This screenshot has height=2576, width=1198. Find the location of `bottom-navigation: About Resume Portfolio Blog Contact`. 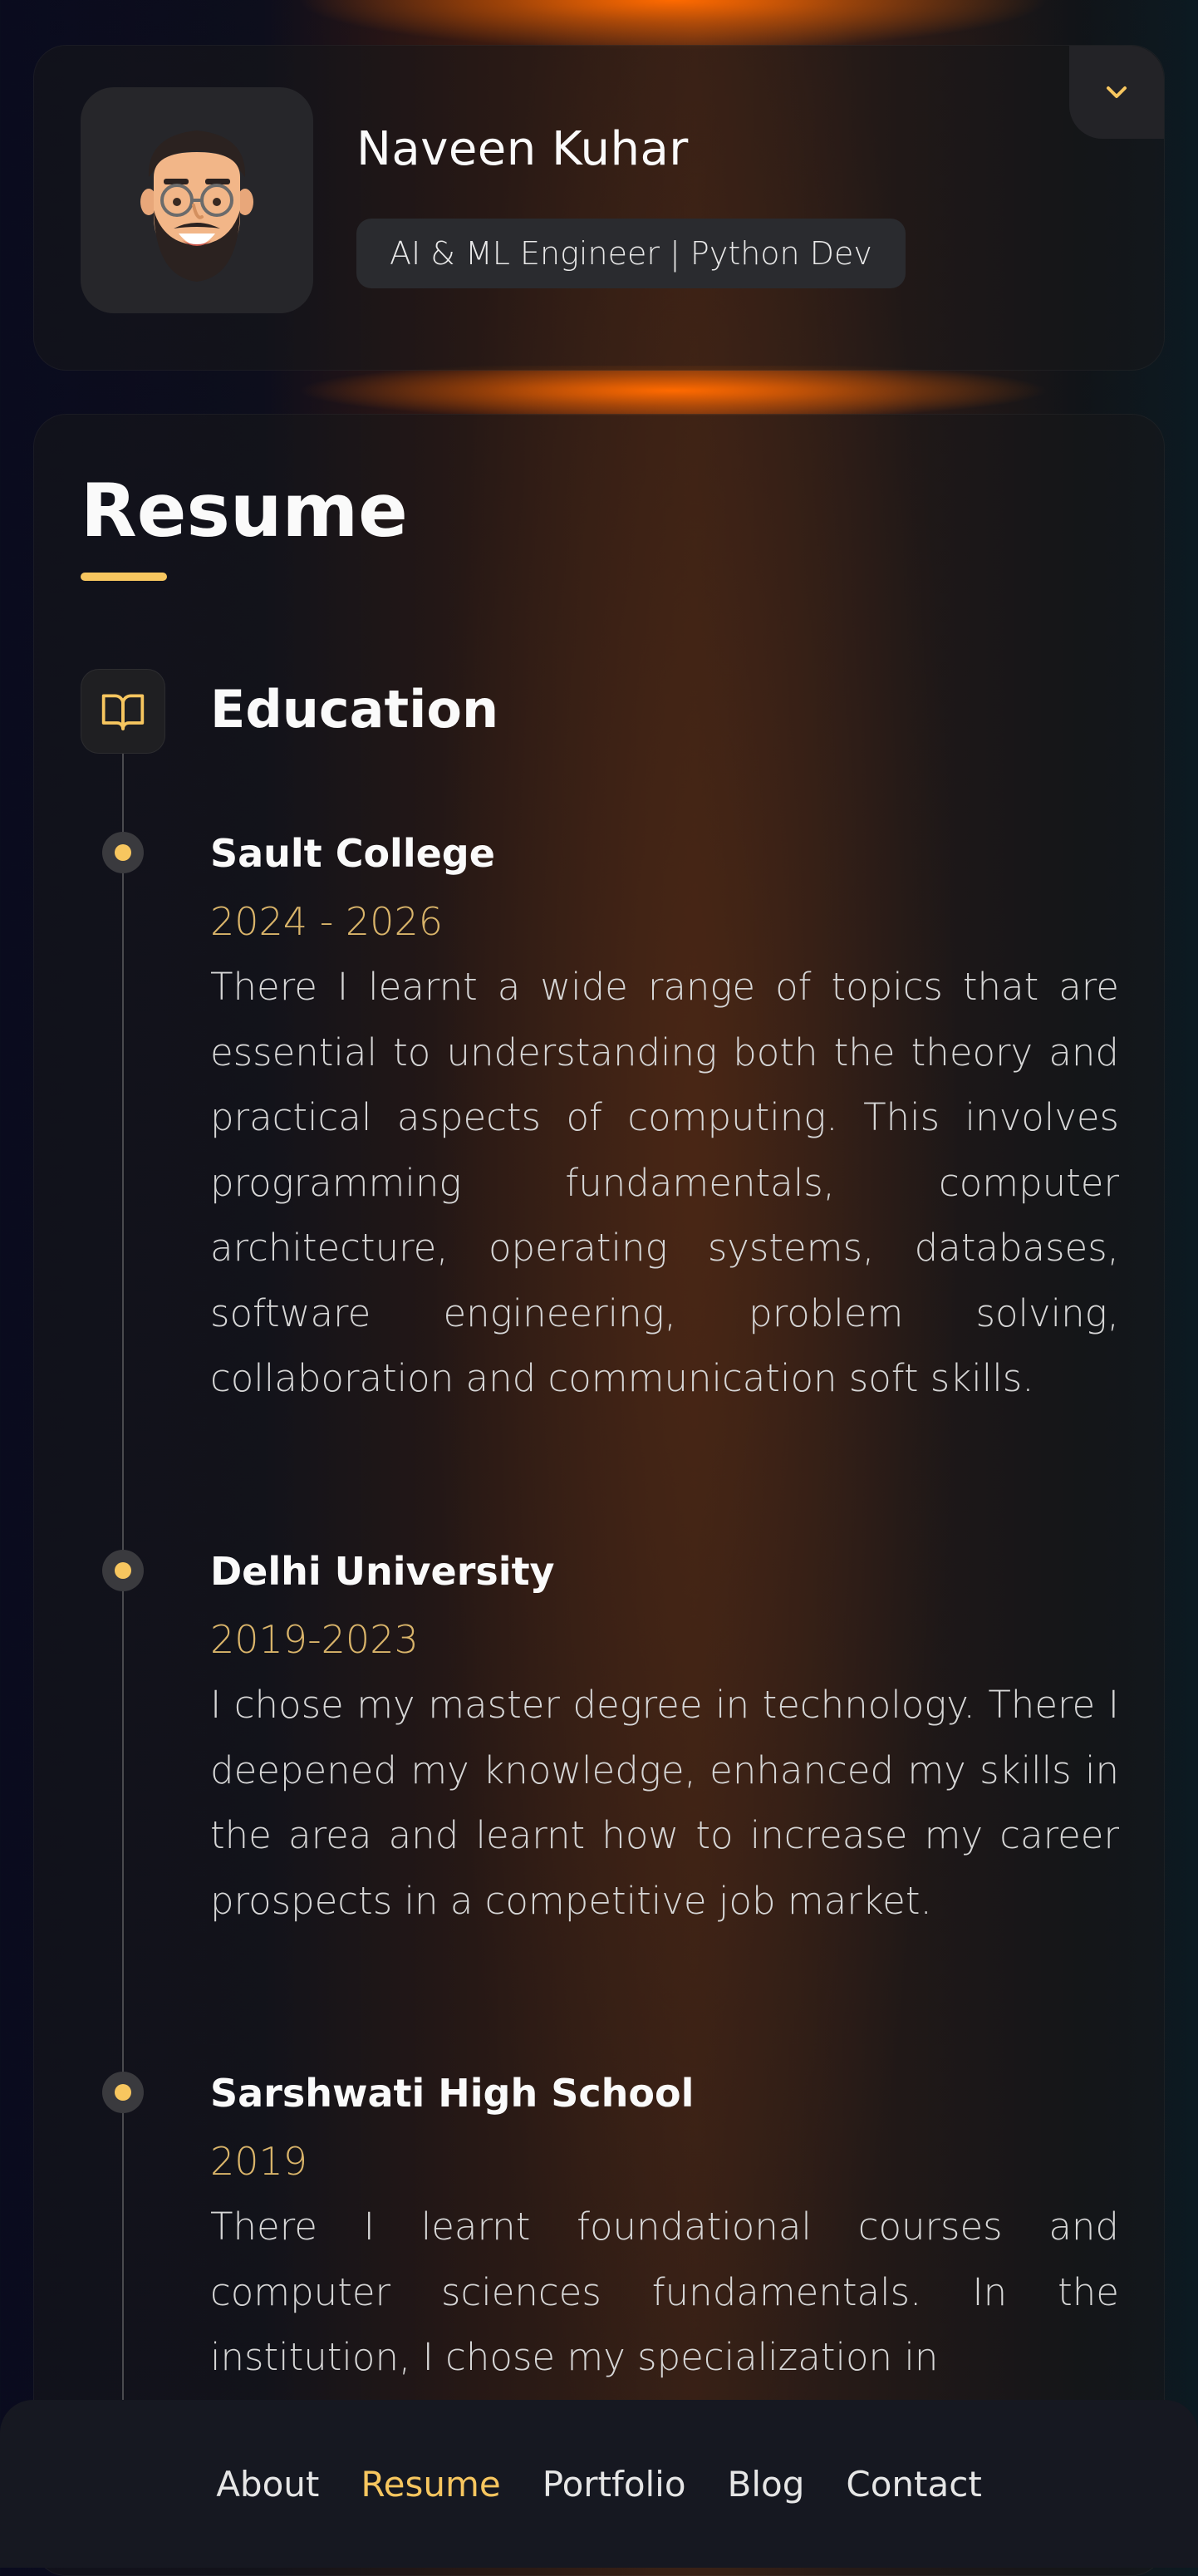

bottom-navigation: About Resume Portfolio Blog Contact is located at coordinates (599, 2484).